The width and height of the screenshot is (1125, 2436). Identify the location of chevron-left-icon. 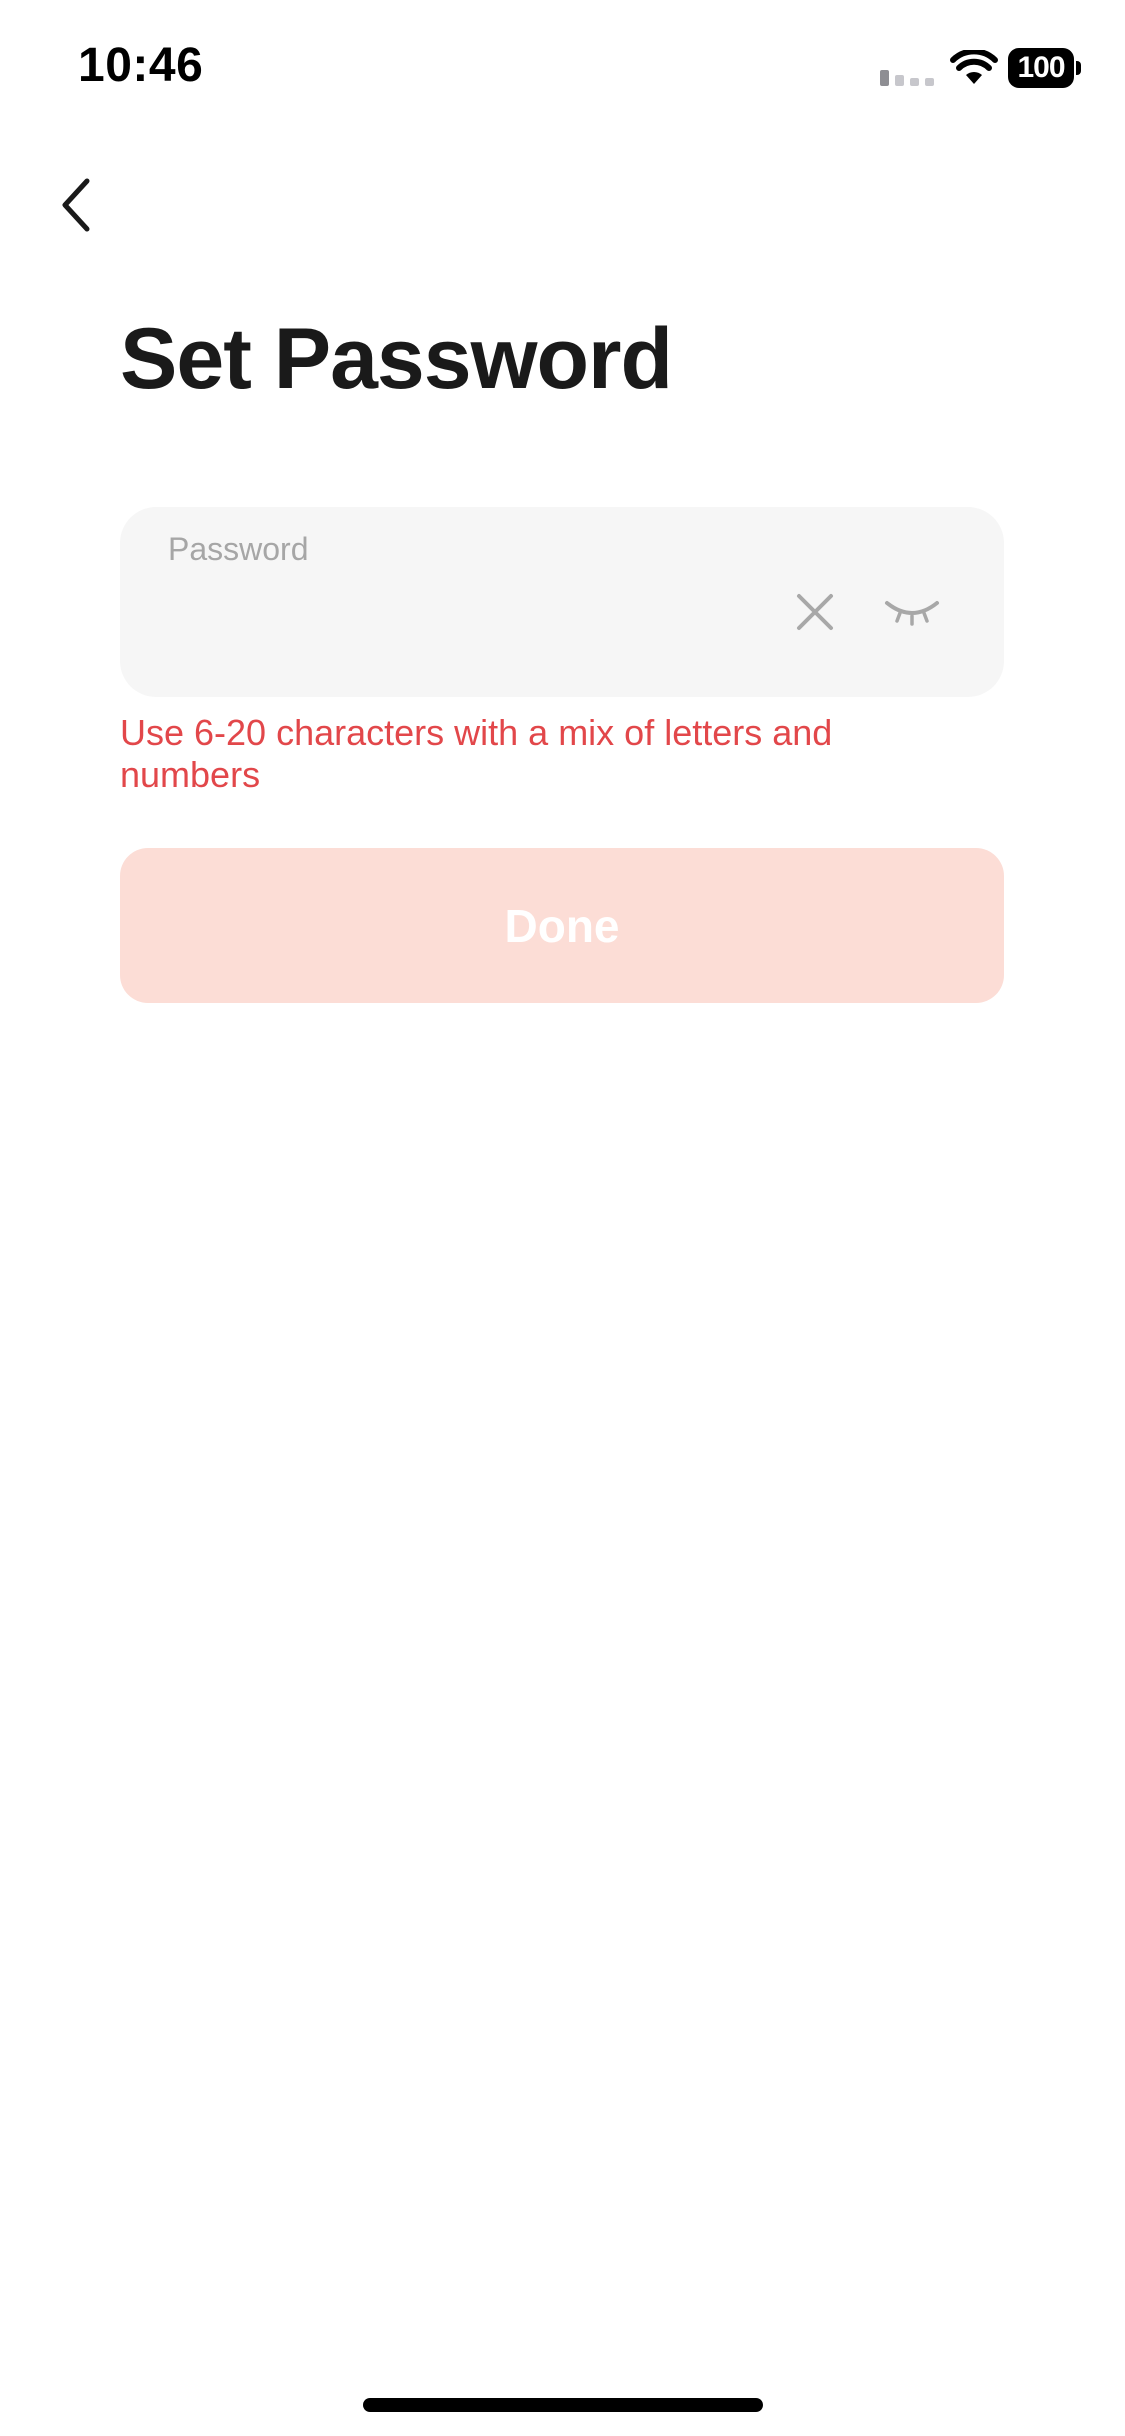
(76, 205).